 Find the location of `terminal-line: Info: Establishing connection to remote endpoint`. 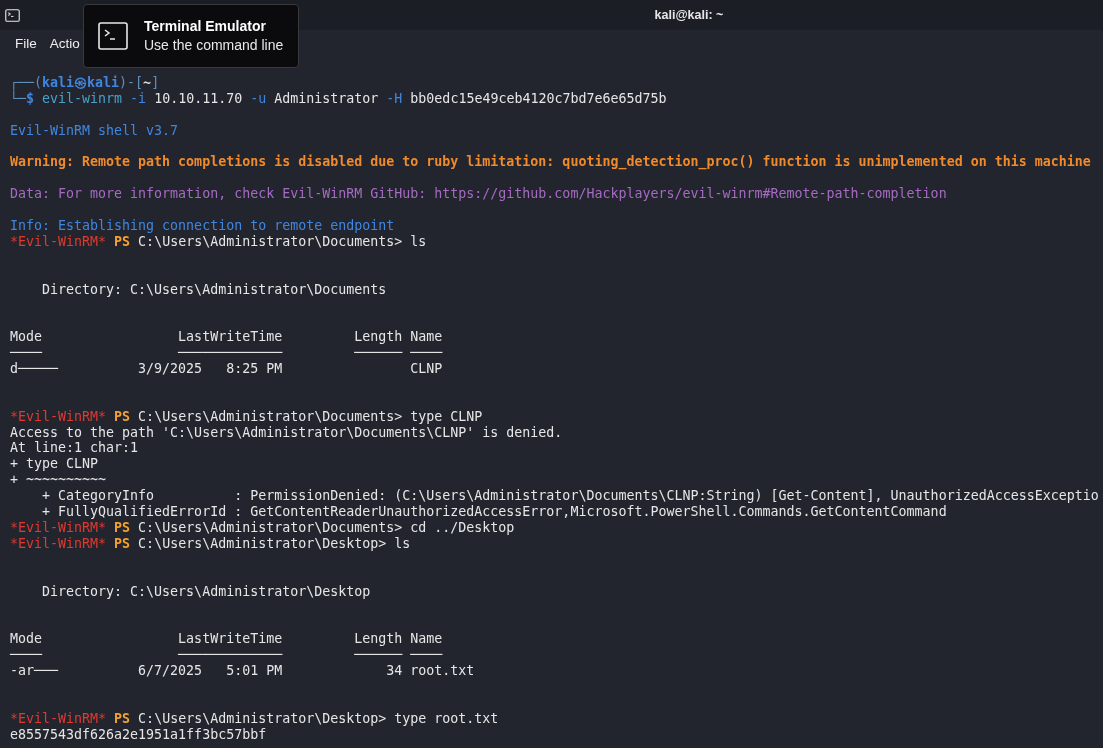

terminal-line: Info: Establishing connection to remote endpoint is located at coordinates (202, 226).